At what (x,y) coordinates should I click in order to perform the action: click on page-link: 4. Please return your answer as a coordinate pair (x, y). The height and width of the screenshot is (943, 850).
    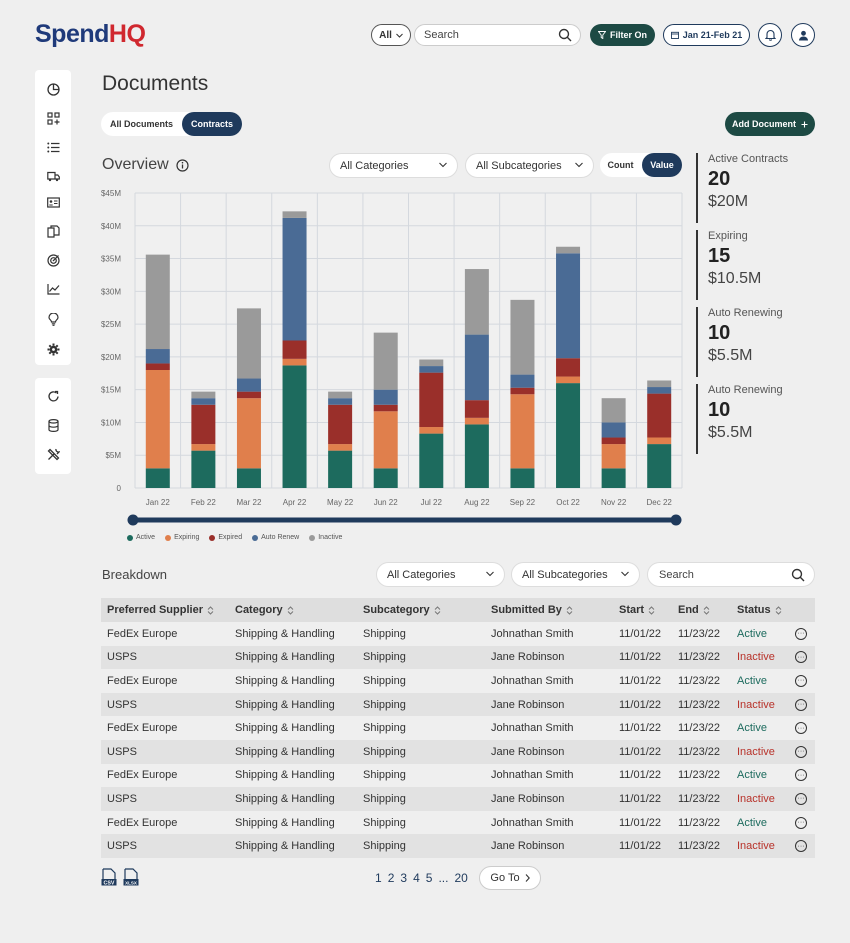
    Looking at the image, I should click on (416, 878).